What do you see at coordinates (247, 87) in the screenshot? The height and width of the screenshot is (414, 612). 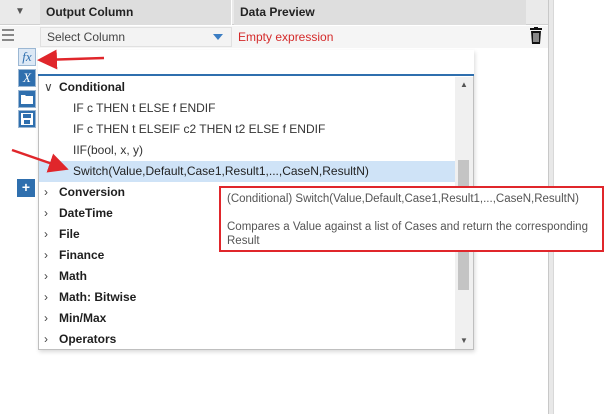 I see `category-conditional: ∨ Conditional` at bounding box center [247, 87].